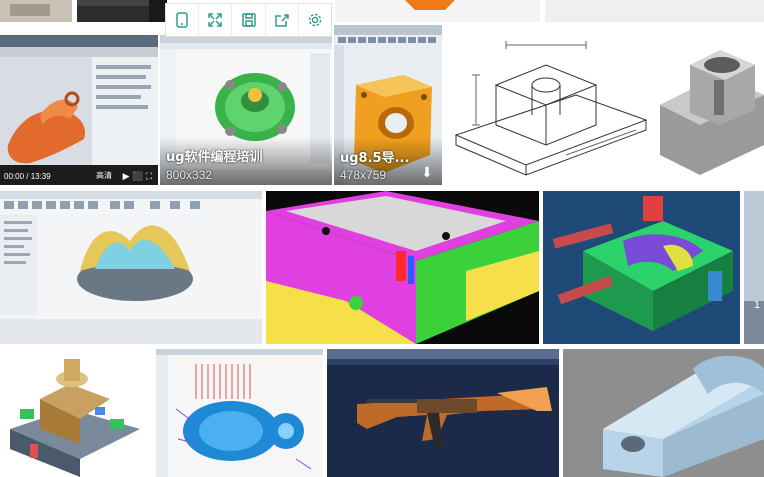 Image resolution: width=764 pixels, height=477 pixels. I want to click on image-dimensions: 800x332, so click(189, 175).